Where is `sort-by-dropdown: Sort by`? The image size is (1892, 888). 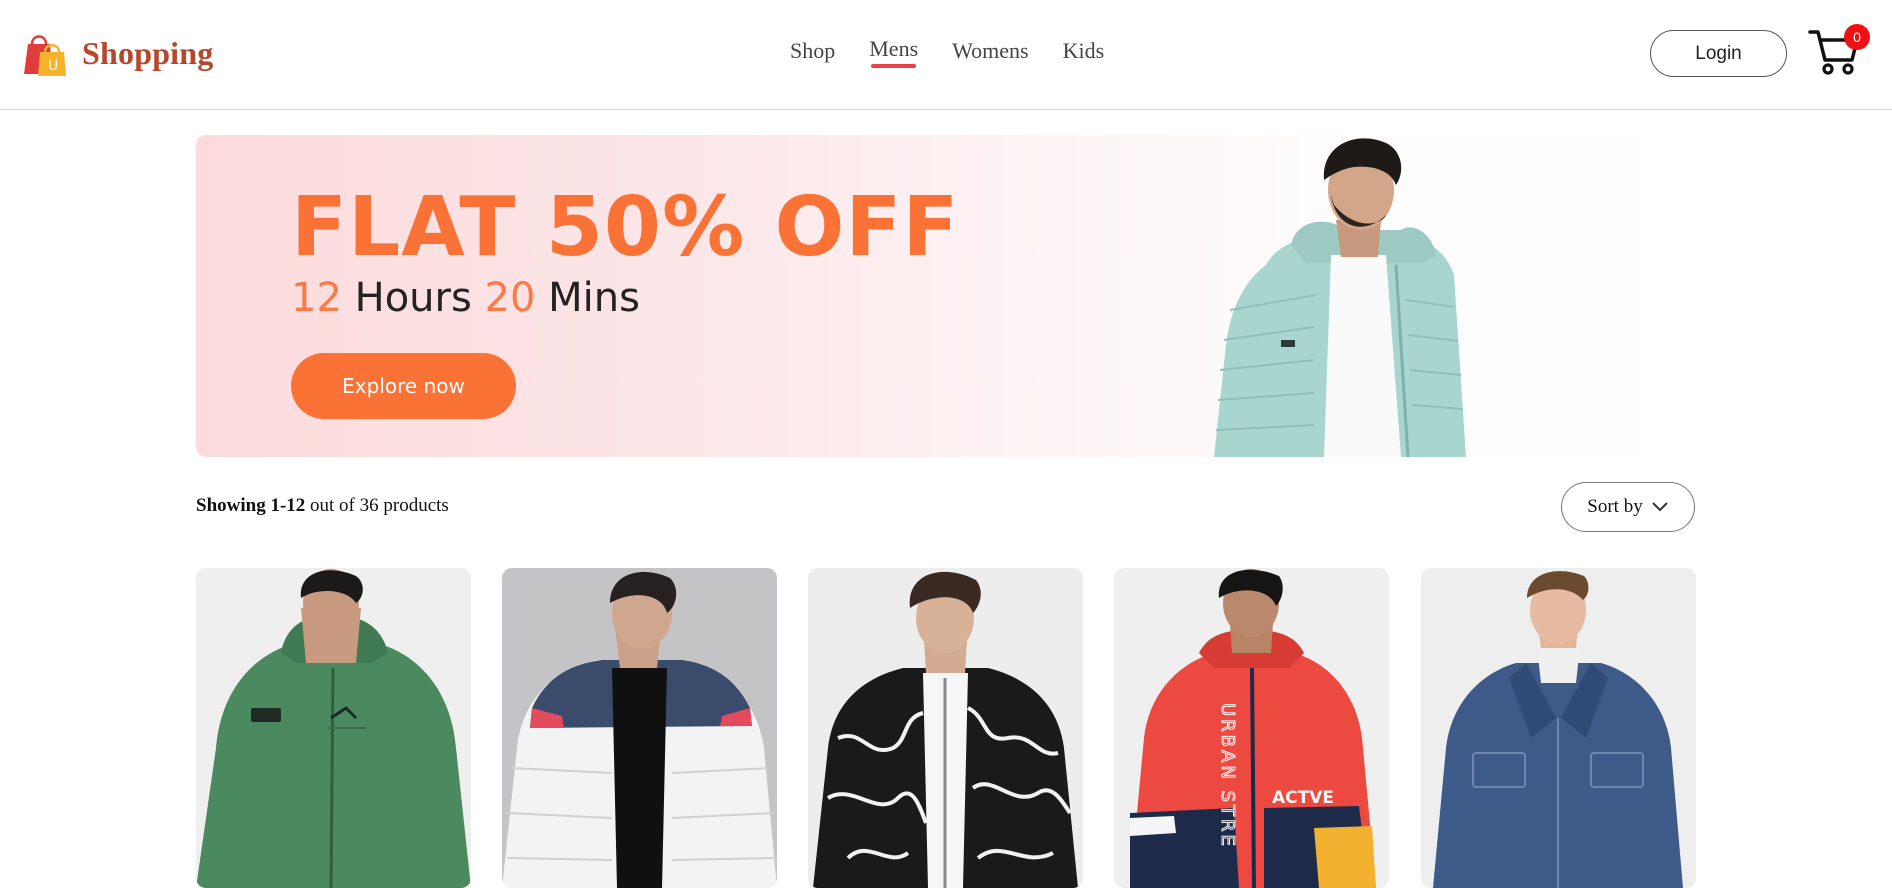 sort-by-dropdown: Sort by is located at coordinates (1628, 507).